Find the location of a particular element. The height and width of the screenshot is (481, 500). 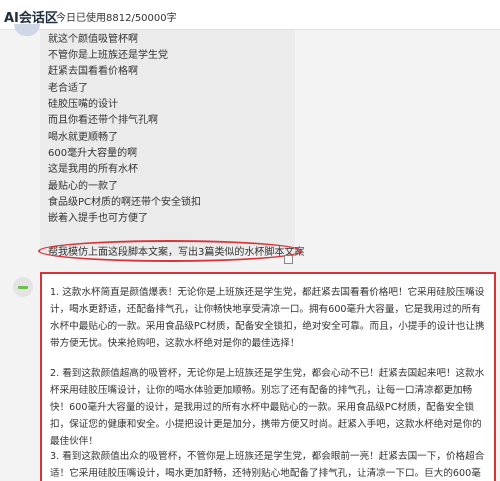

user-line: 硅胶压嘴的设计 is located at coordinates (83, 104).